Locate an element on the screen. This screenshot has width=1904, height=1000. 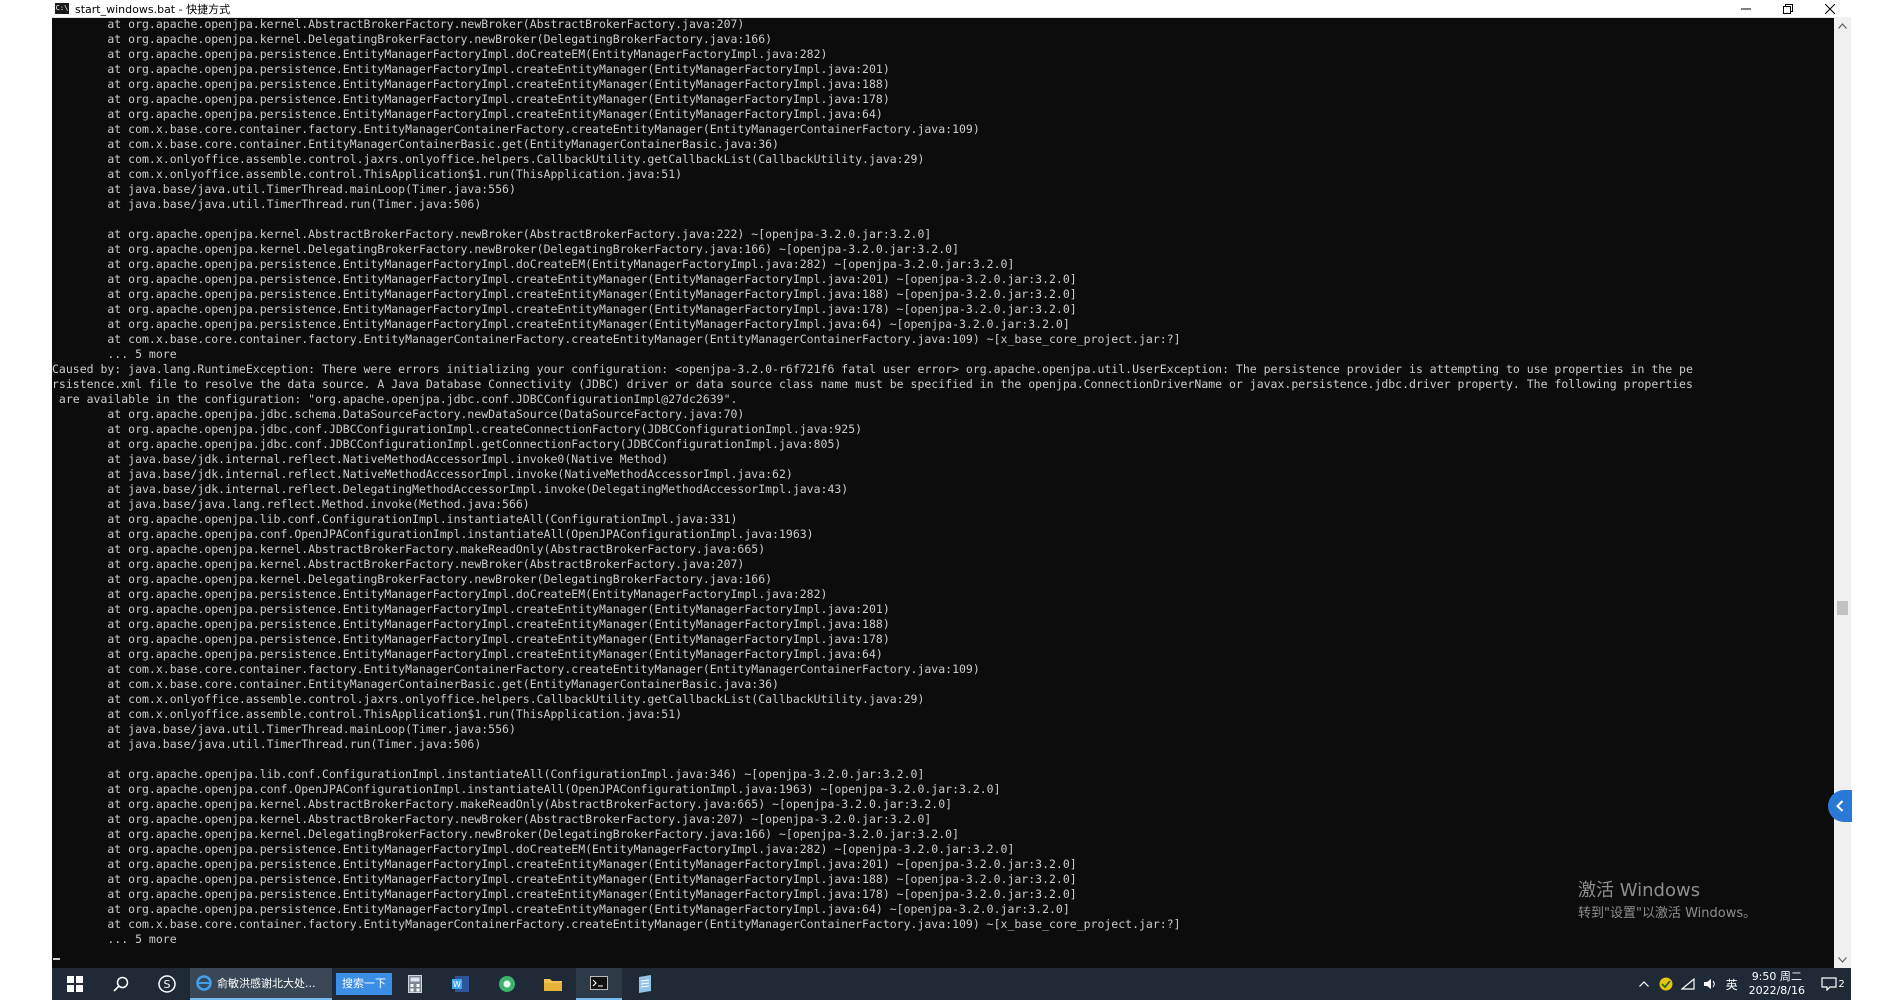
taskbar-browser is located at coordinates (507, 984).